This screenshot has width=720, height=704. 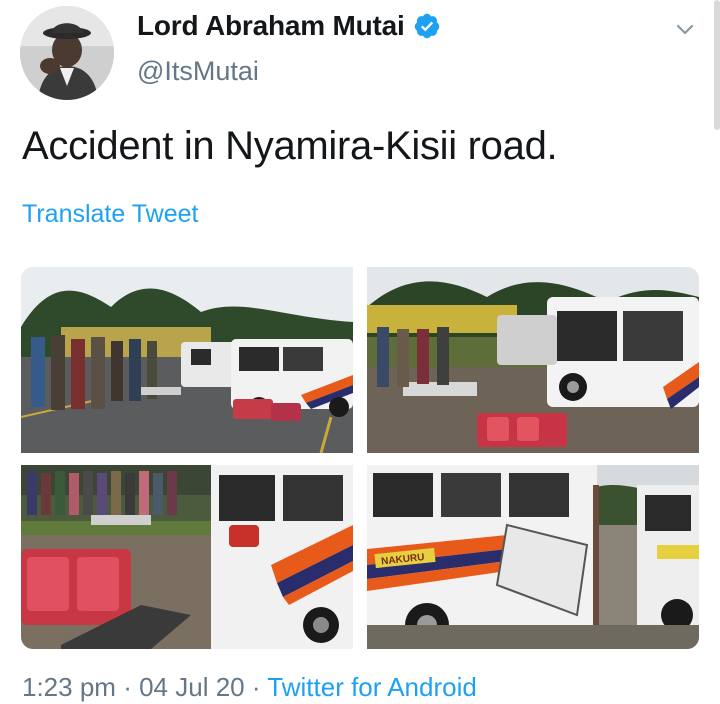 What do you see at coordinates (372, 687) in the screenshot?
I see `tweet-source-link: Twitter for Android` at bounding box center [372, 687].